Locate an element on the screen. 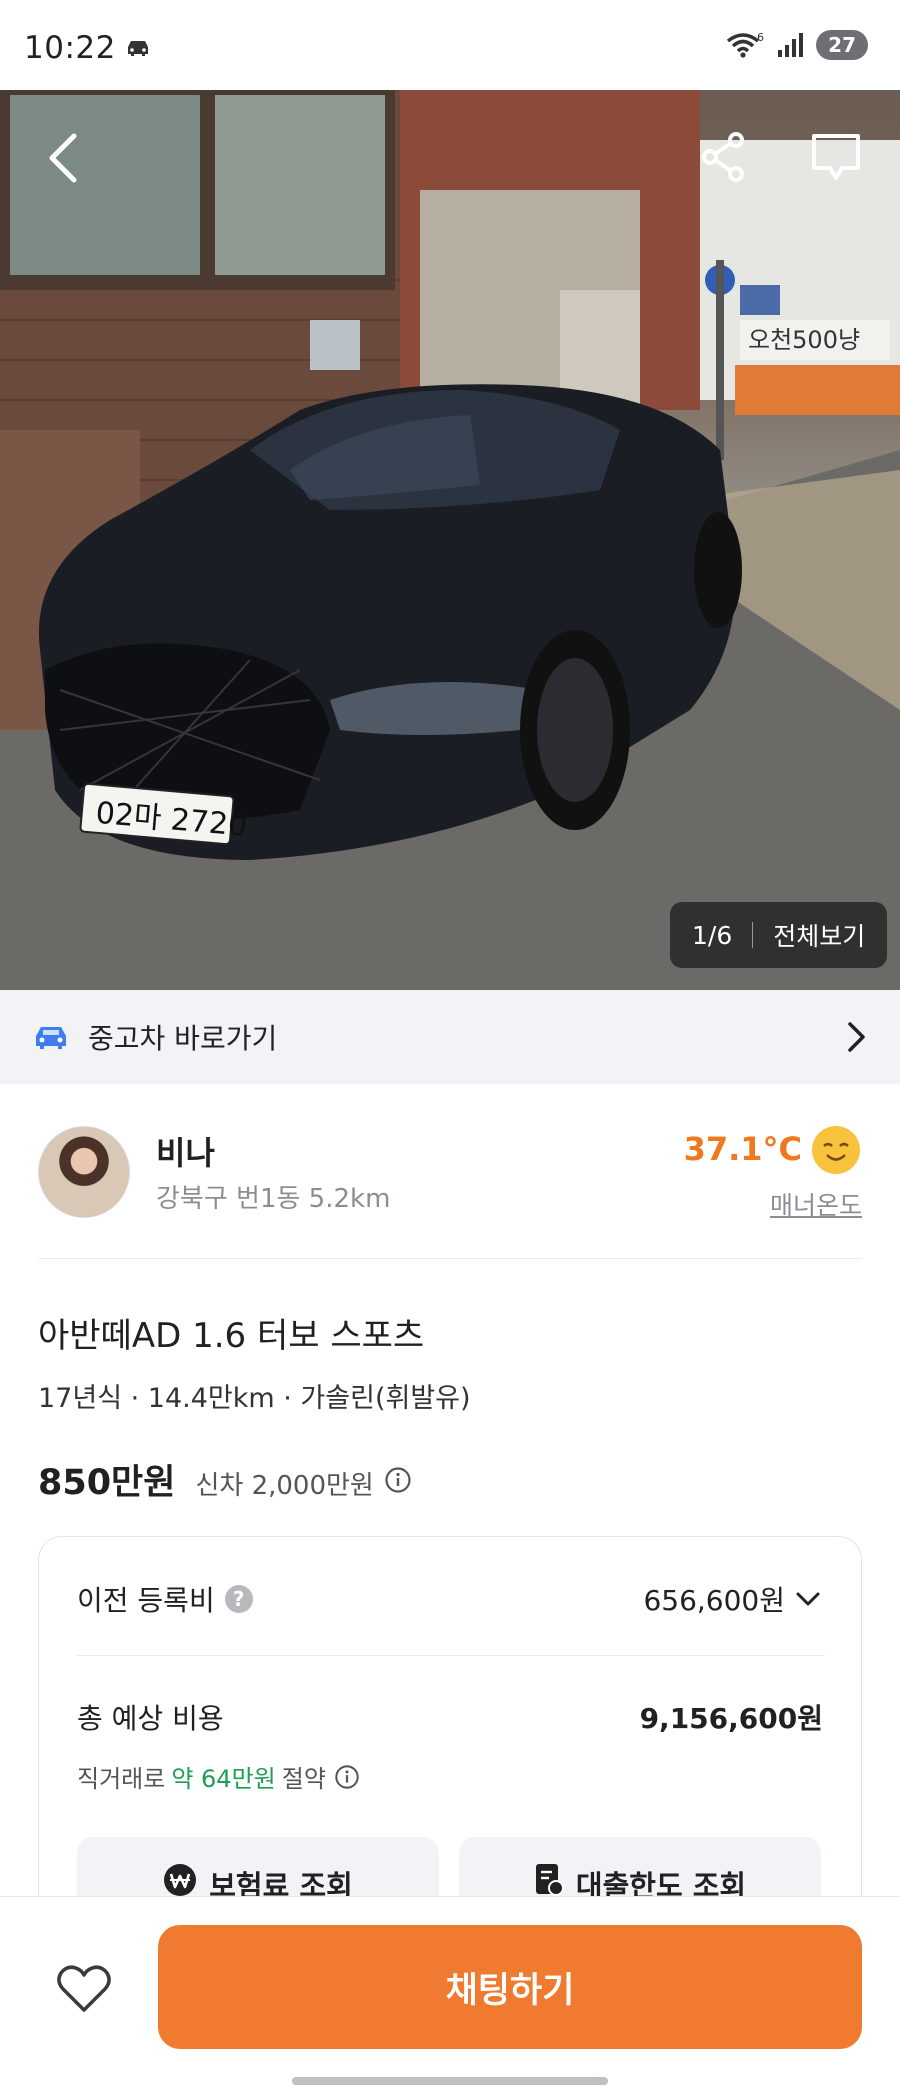  status-icons: 6 27 is located at coordinates (797, 45).